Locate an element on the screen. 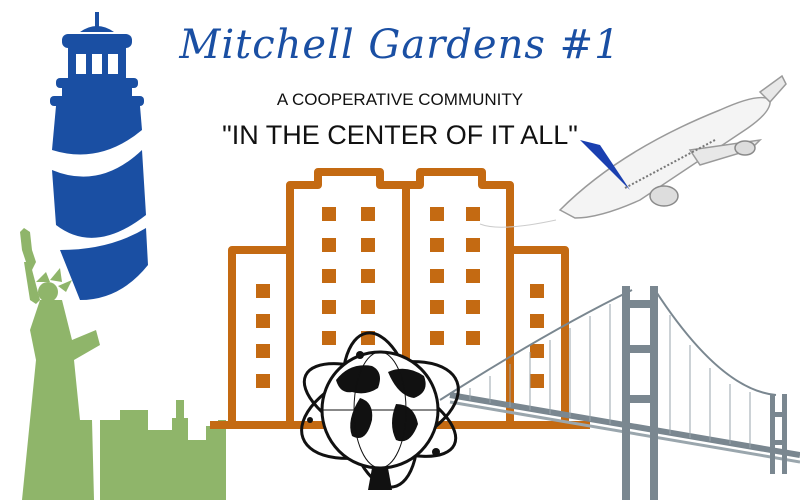 The image size is (800, 500). tagline: "IN THE CENTER OF IT ALL" is located at coordinates (400, 135).